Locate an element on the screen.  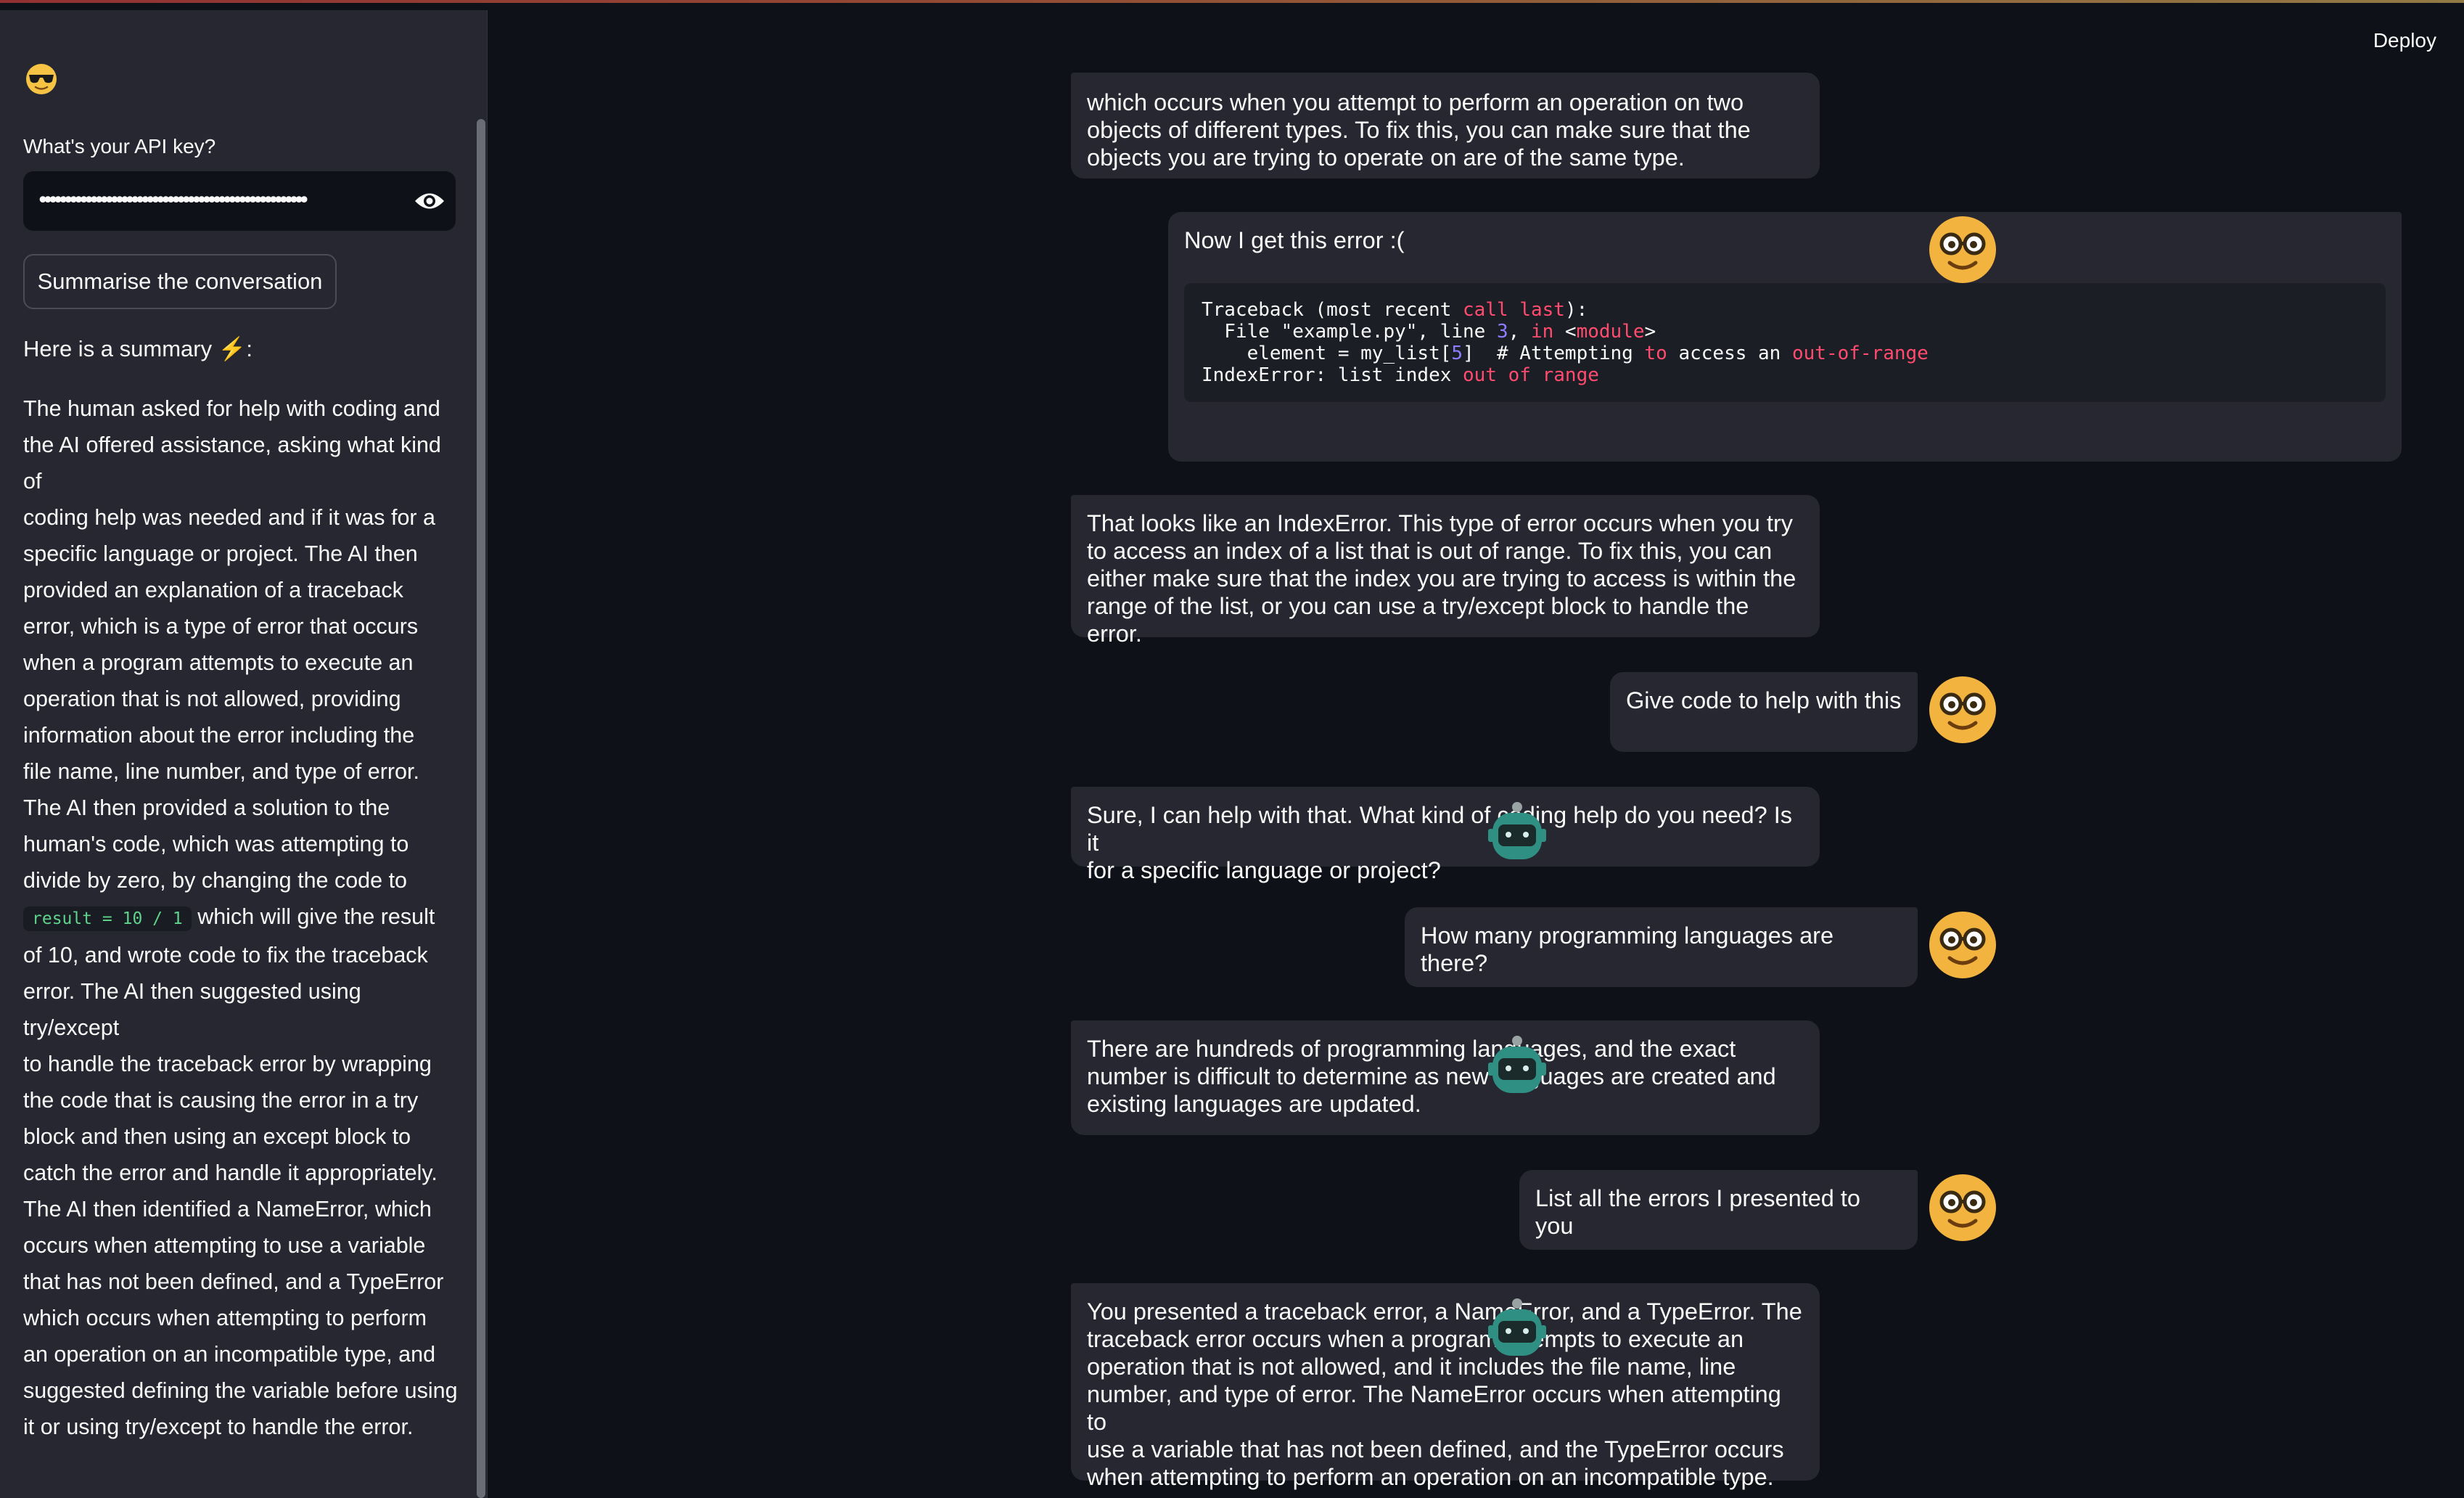
message-line: for a specific language or project? is located at coordinates (1264, 870).